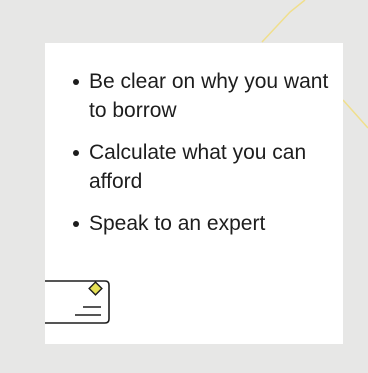 The height and width of the screenshot is (373, 368). I want to click on tip-item-affordability: Calculate what you can afford, so click(202, 167).